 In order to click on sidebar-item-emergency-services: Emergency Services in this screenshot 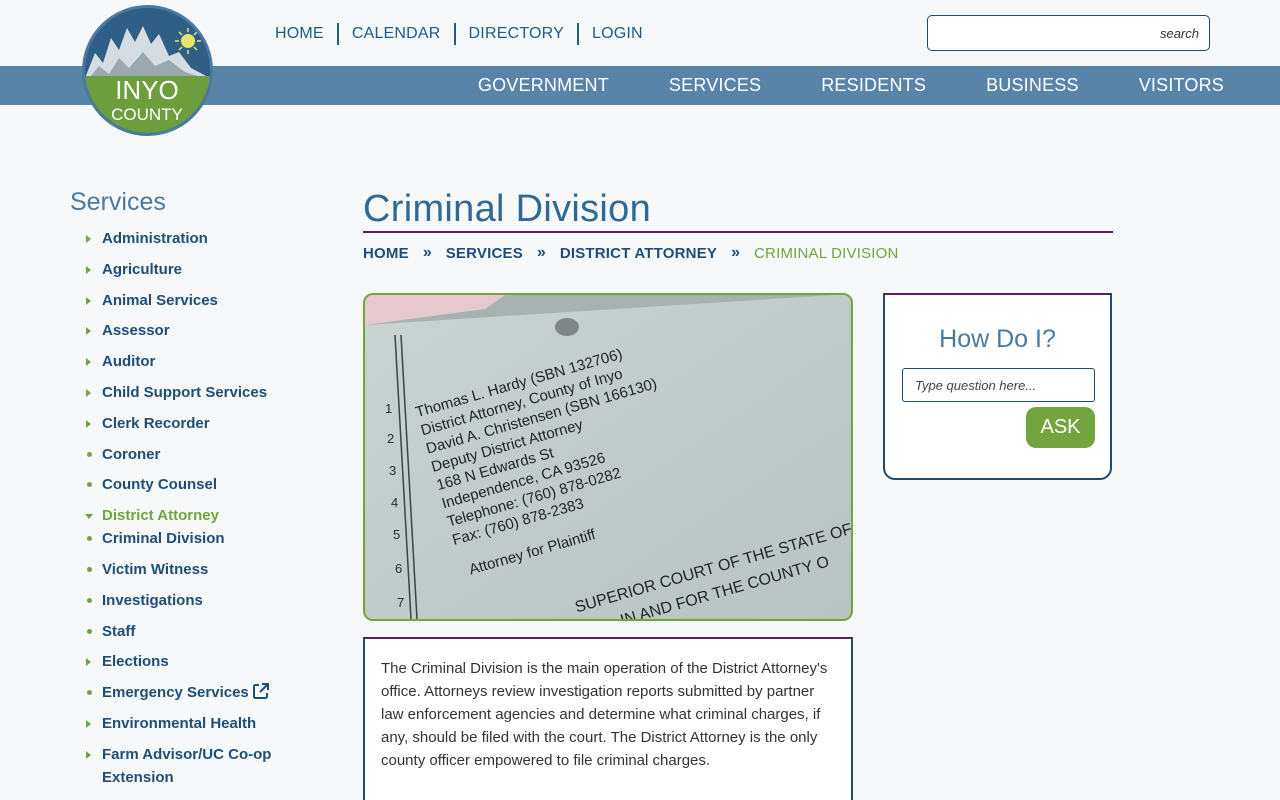, I will do `click(196, 692)`.